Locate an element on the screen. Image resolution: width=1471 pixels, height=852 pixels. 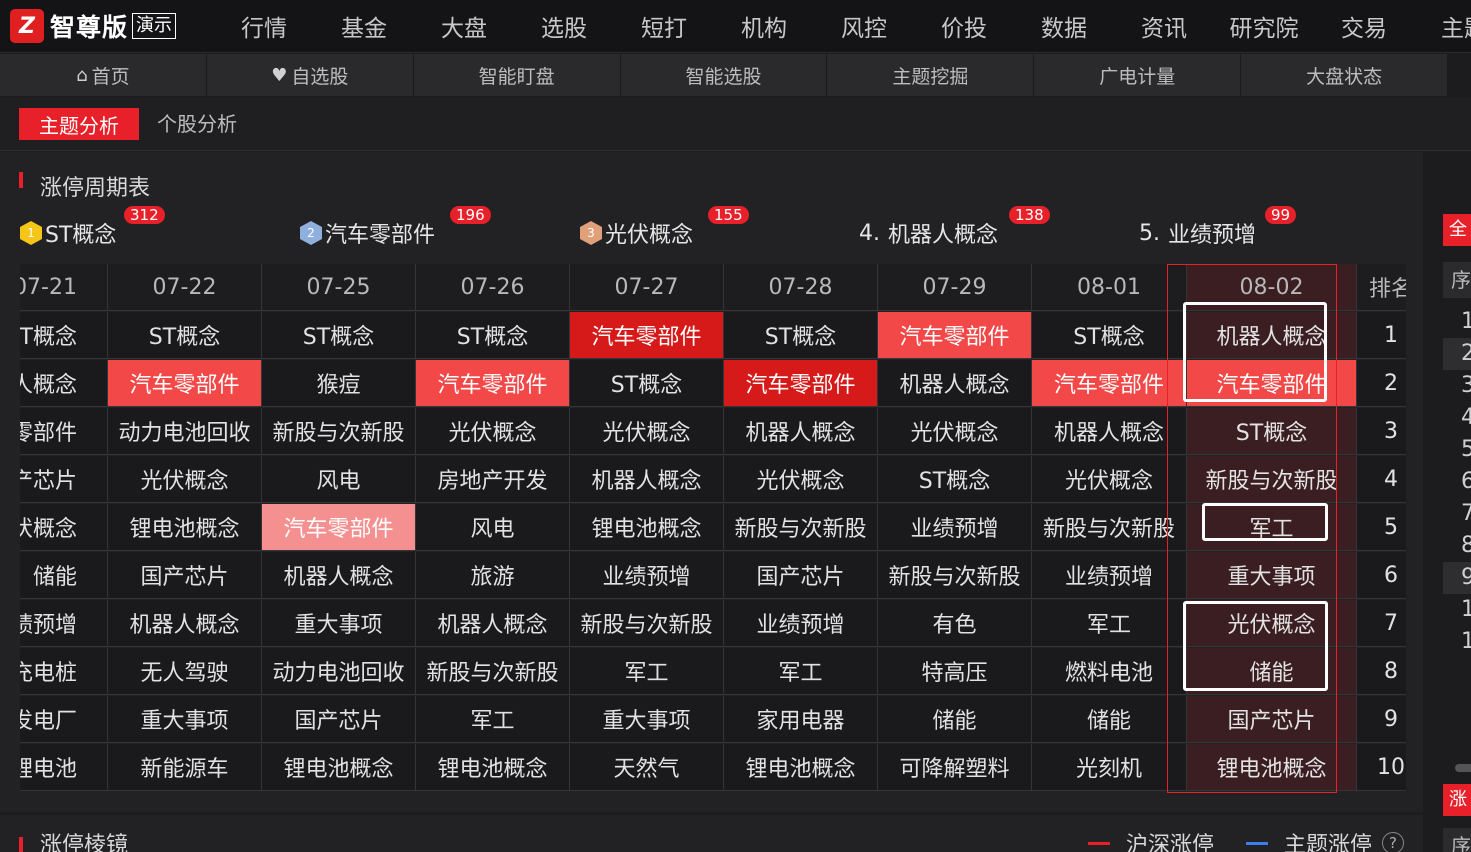
theme-cell: 有色 is located at coordinates (955, 623).